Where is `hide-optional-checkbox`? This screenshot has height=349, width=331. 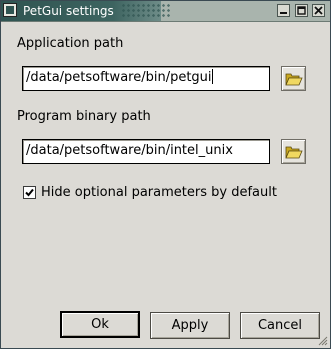
hide-optional-checkbox is located at coordinates (29, 192).